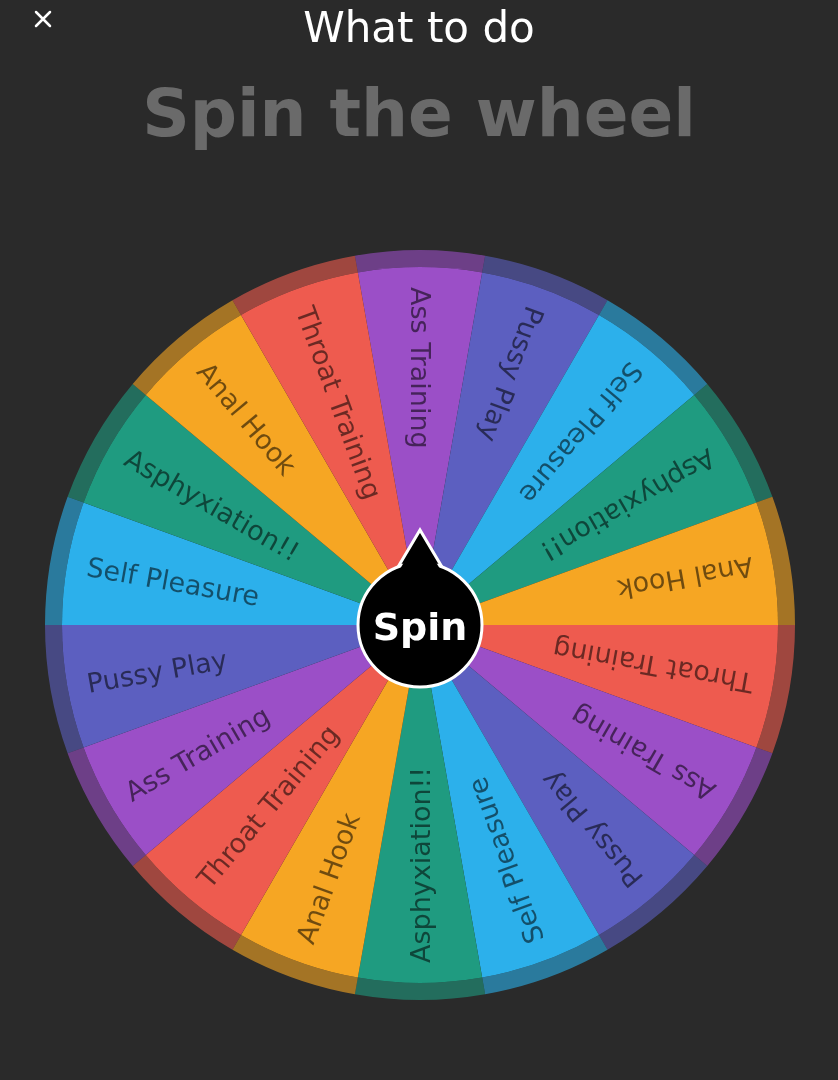 This screenshot has height=1080, width=838. What do you see at coordinates (419, 114) in the screenshot?
I see `page-heading: Spin the wheel` at bounding box center [419, 114].